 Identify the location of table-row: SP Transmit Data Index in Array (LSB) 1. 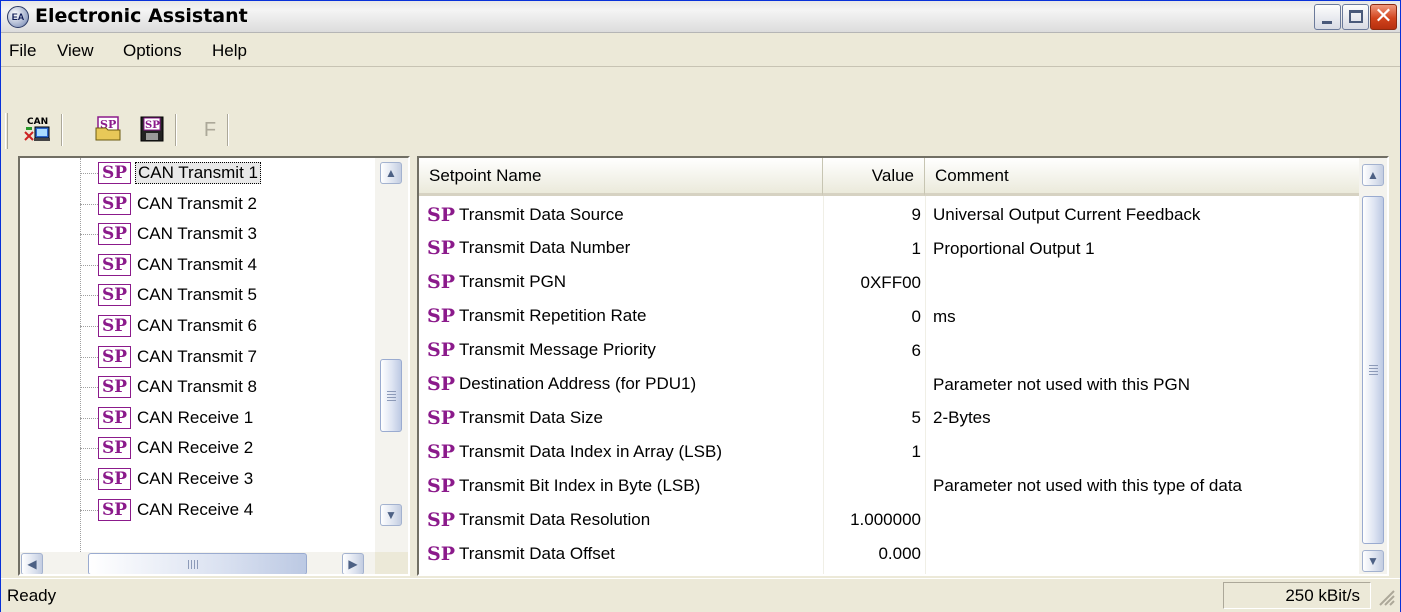
(891, 452).